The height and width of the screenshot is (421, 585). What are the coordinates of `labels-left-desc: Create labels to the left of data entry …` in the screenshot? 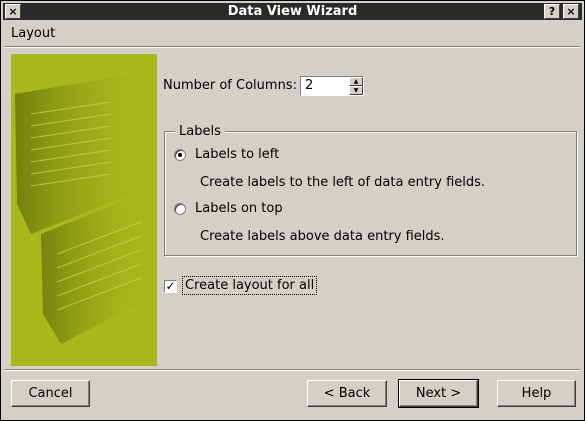 It's located at (343, 182).